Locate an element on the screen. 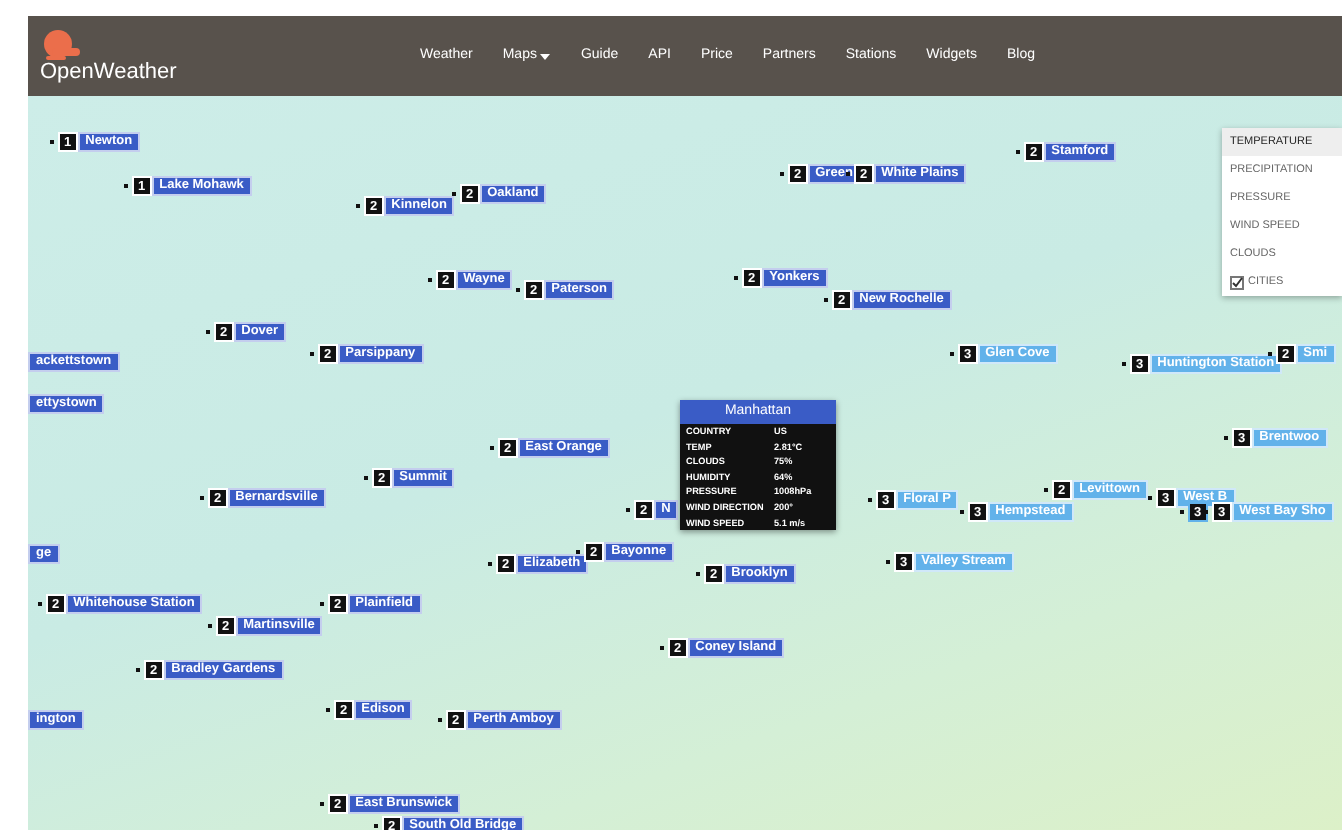 This screenshot has height=830, width=1342. checkbox is located at coordinates (1237, 282).